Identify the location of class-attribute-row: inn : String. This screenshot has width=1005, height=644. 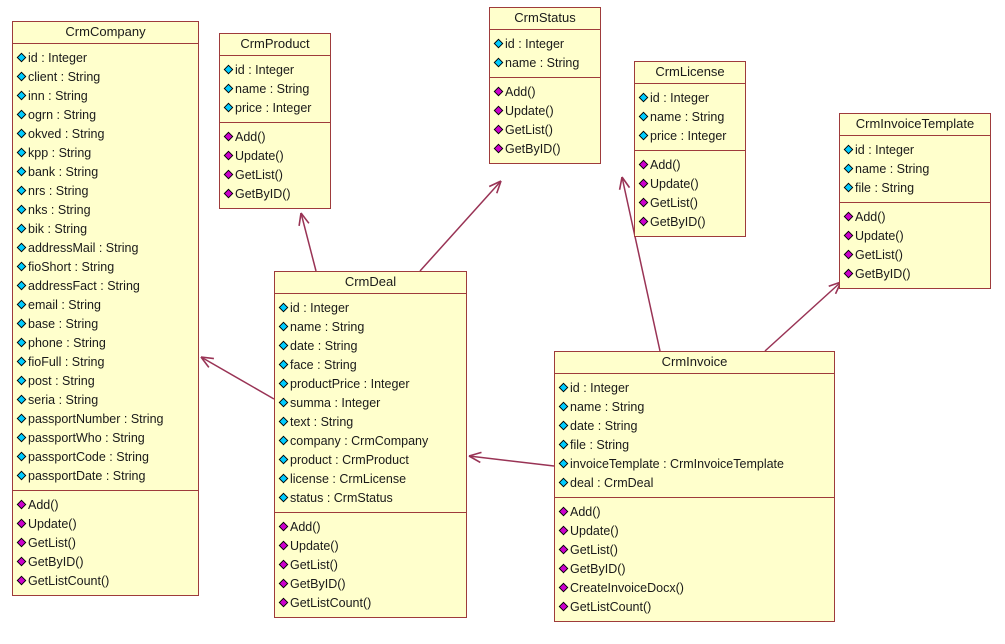
(105, 95).